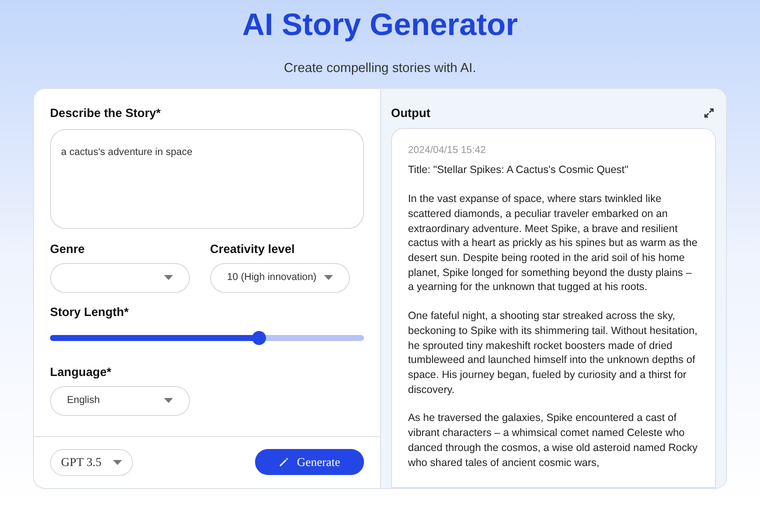  Describe the element at coordinates (92, 462) in the screenshot. I see `model-dropdown: GPT 3.5` at that location.